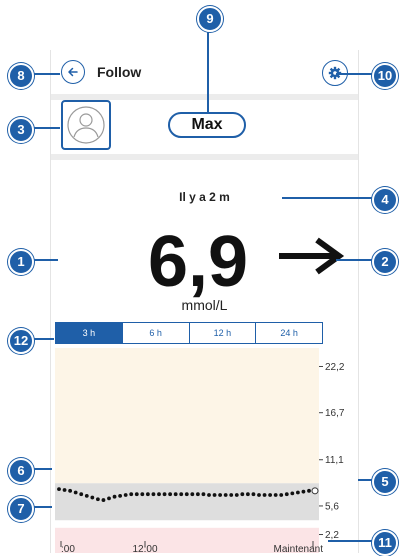 Image resolution: width=400 pixels, height=556 pixels. What do you see at coordinates (21, 471) in the screenshot?
I see `callout-6: 6` at bounding box center [21, 471].